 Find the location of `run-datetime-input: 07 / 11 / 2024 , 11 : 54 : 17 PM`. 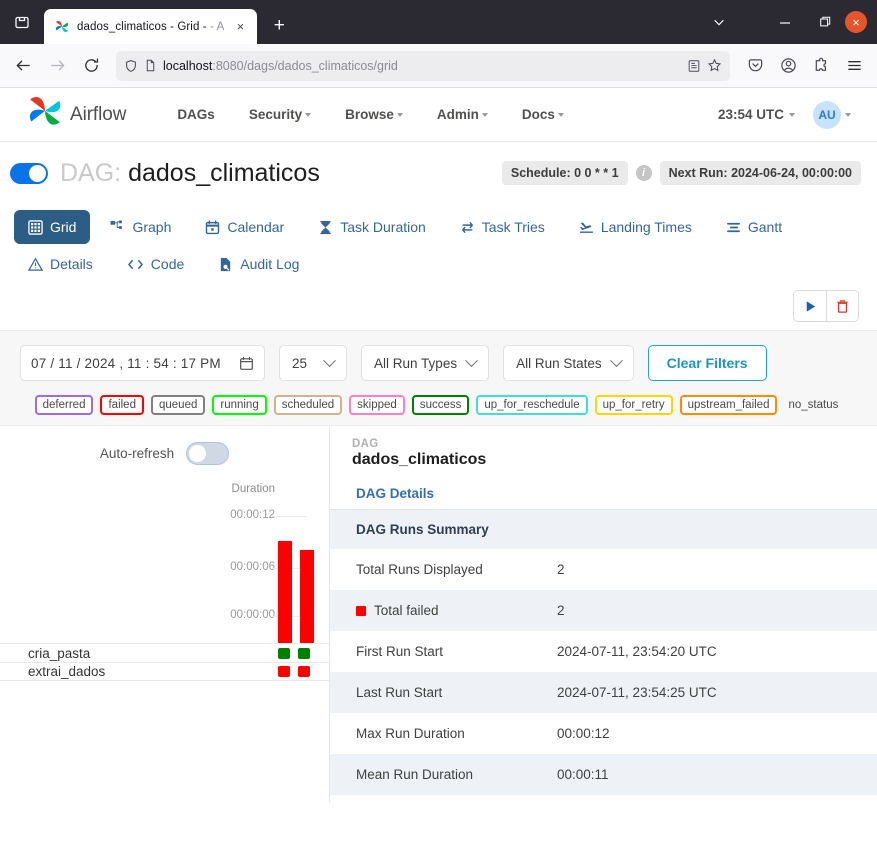

run-datetime-input: 07 / 11 / 2024 , 11 : 54 : 17 PM is located at coordinates (142, 363).